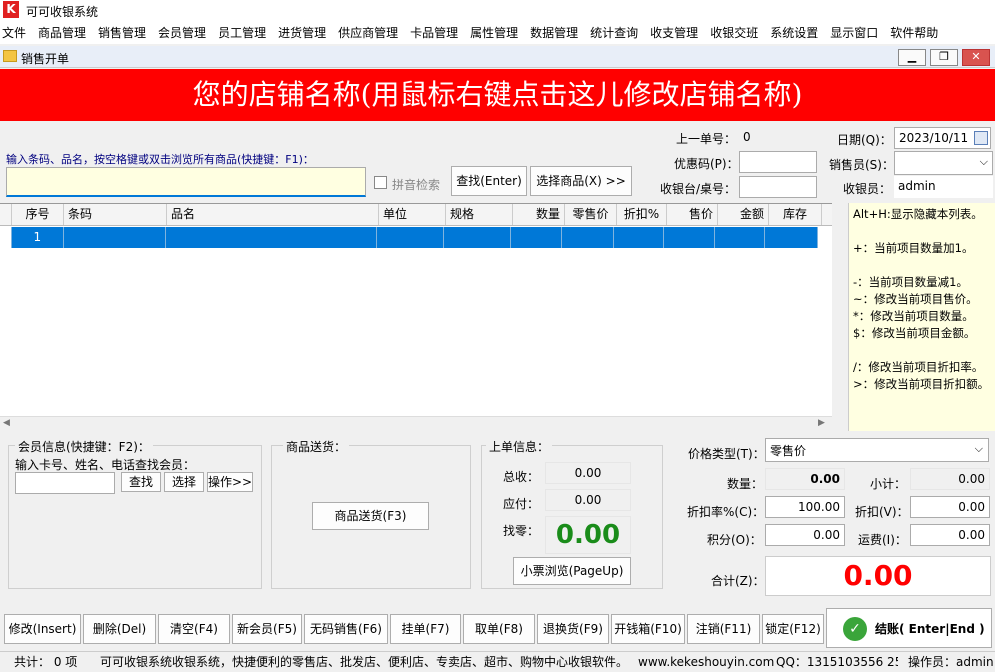  Describe the element at coordinates (497, 95) in the screenshot. I see `store-name-banner: 您的店铺名称(用鼠标右键点击这儿修改店铺名称)` at that location.